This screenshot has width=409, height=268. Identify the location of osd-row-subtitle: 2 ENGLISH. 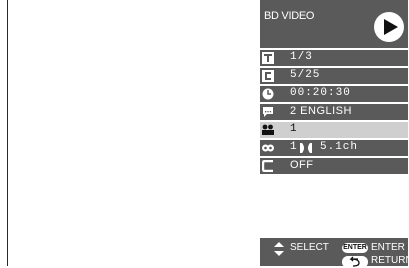
(334, 112).